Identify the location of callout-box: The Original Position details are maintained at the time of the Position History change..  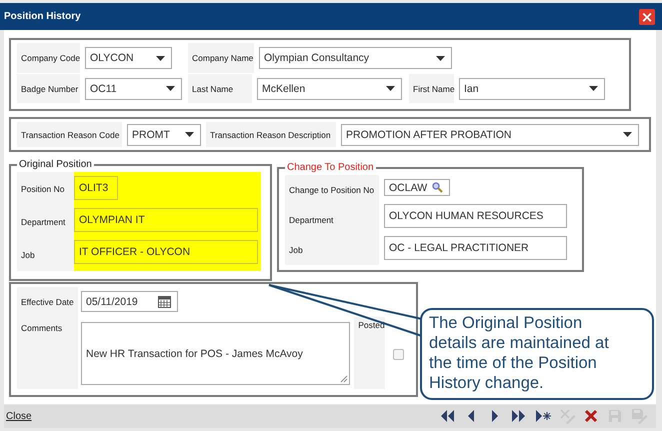
(537, 354).